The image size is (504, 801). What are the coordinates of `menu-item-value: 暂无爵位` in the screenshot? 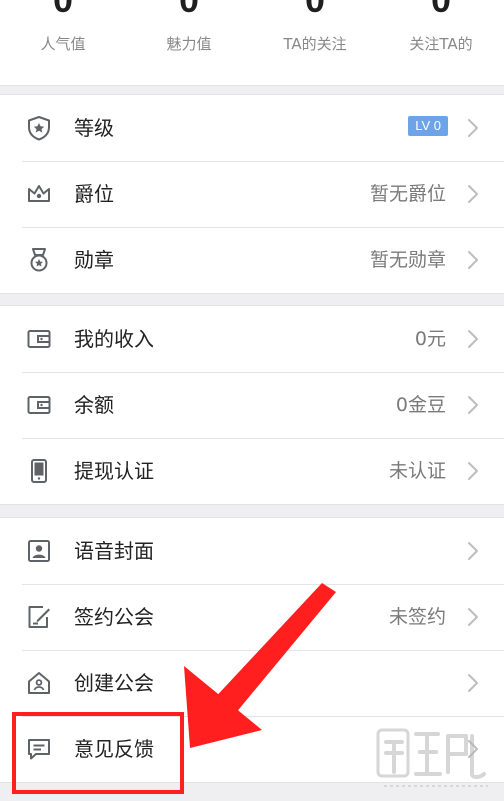 It's located at (407, 194).